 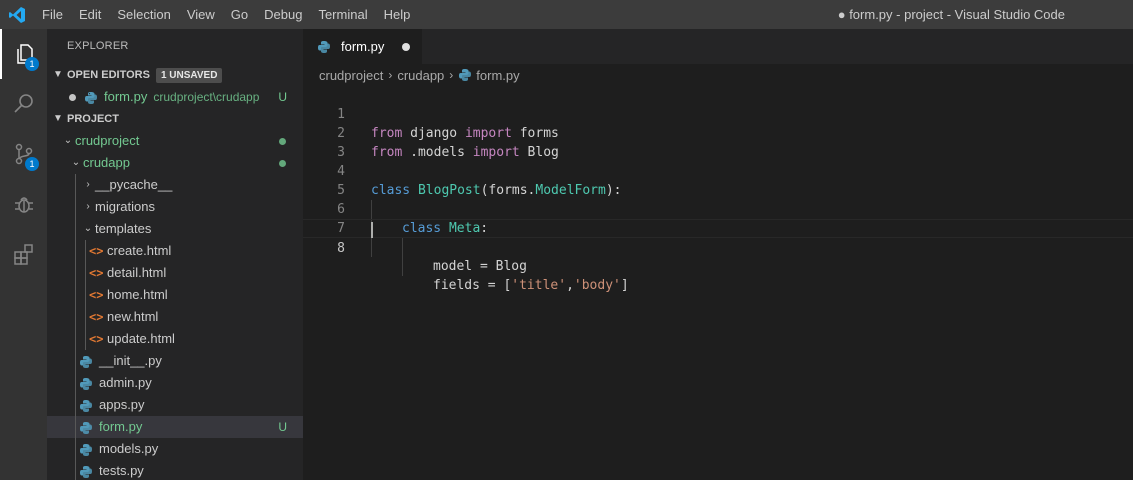 What do you see at coordinates (282, 163) in the screenshot?
I see `git-modified-dot-icon` at bounding box center [282, 163].